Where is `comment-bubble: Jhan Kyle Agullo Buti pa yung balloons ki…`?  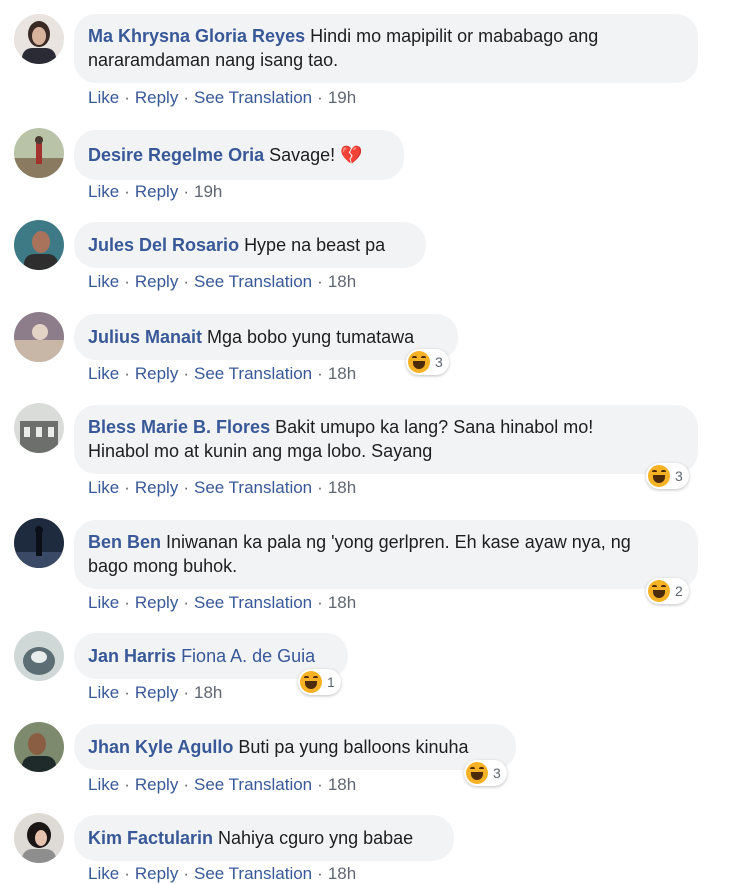 comment-bubble: Jhan Kyle Agullo Buti pa yung balloons ki… is located at coordinates (295, 747).